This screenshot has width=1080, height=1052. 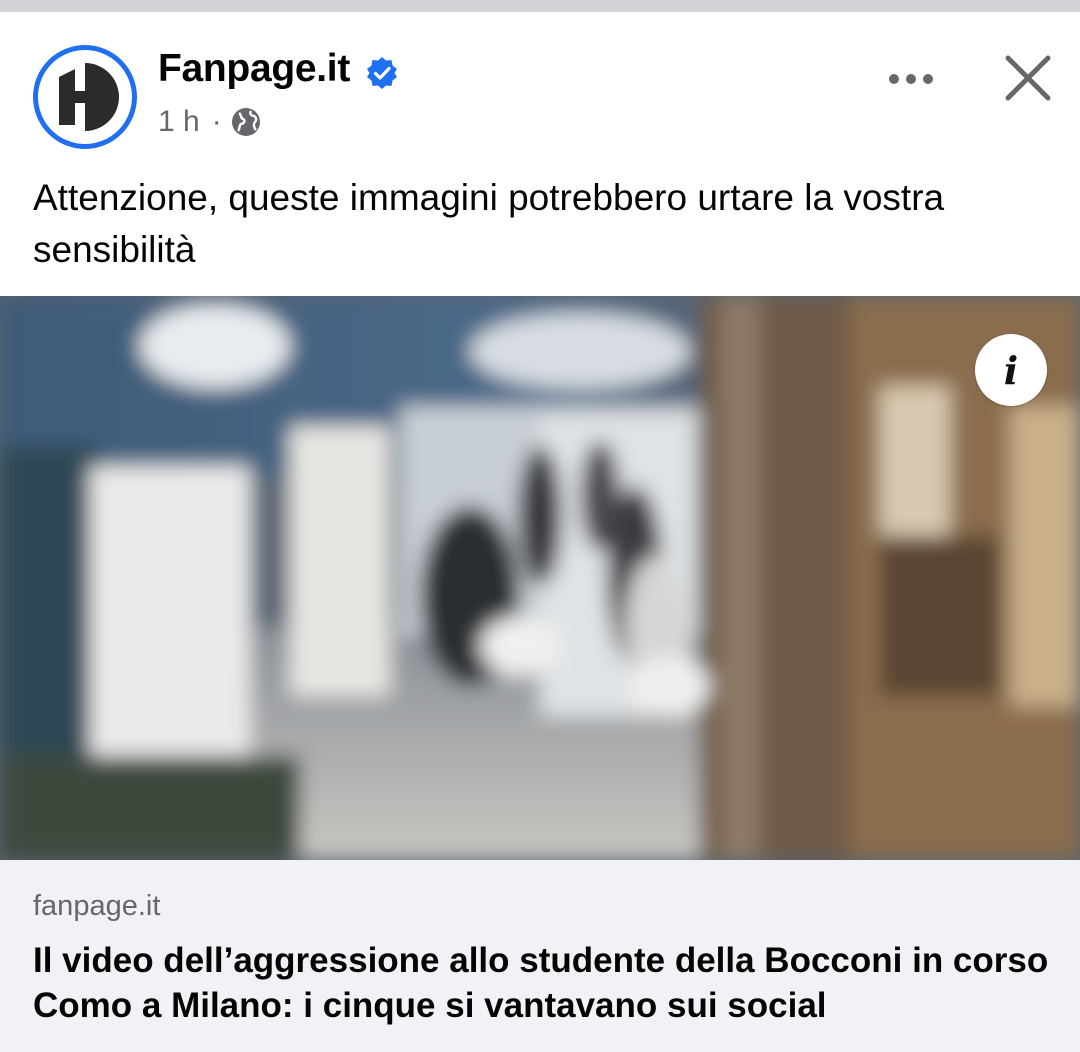 I want to click on info-glyph: i, so click(x=1011, y=370).